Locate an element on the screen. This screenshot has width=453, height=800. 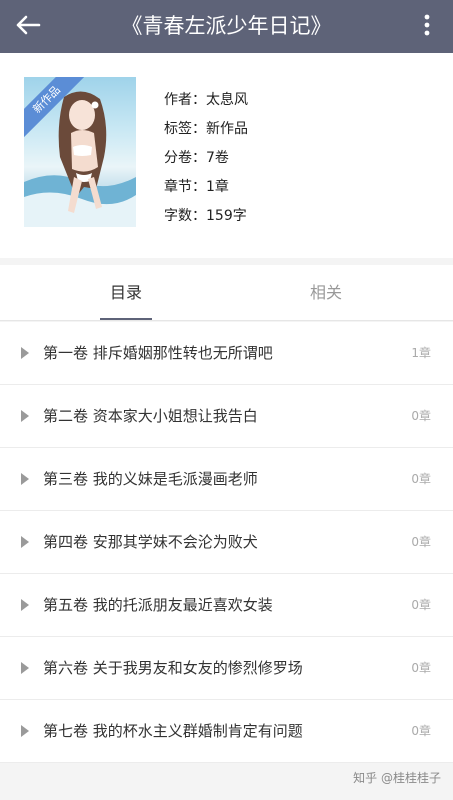
volume-item: 第三卷 我的义妹是毛派漫画老师 0章 is located at coordinates (226, 479).